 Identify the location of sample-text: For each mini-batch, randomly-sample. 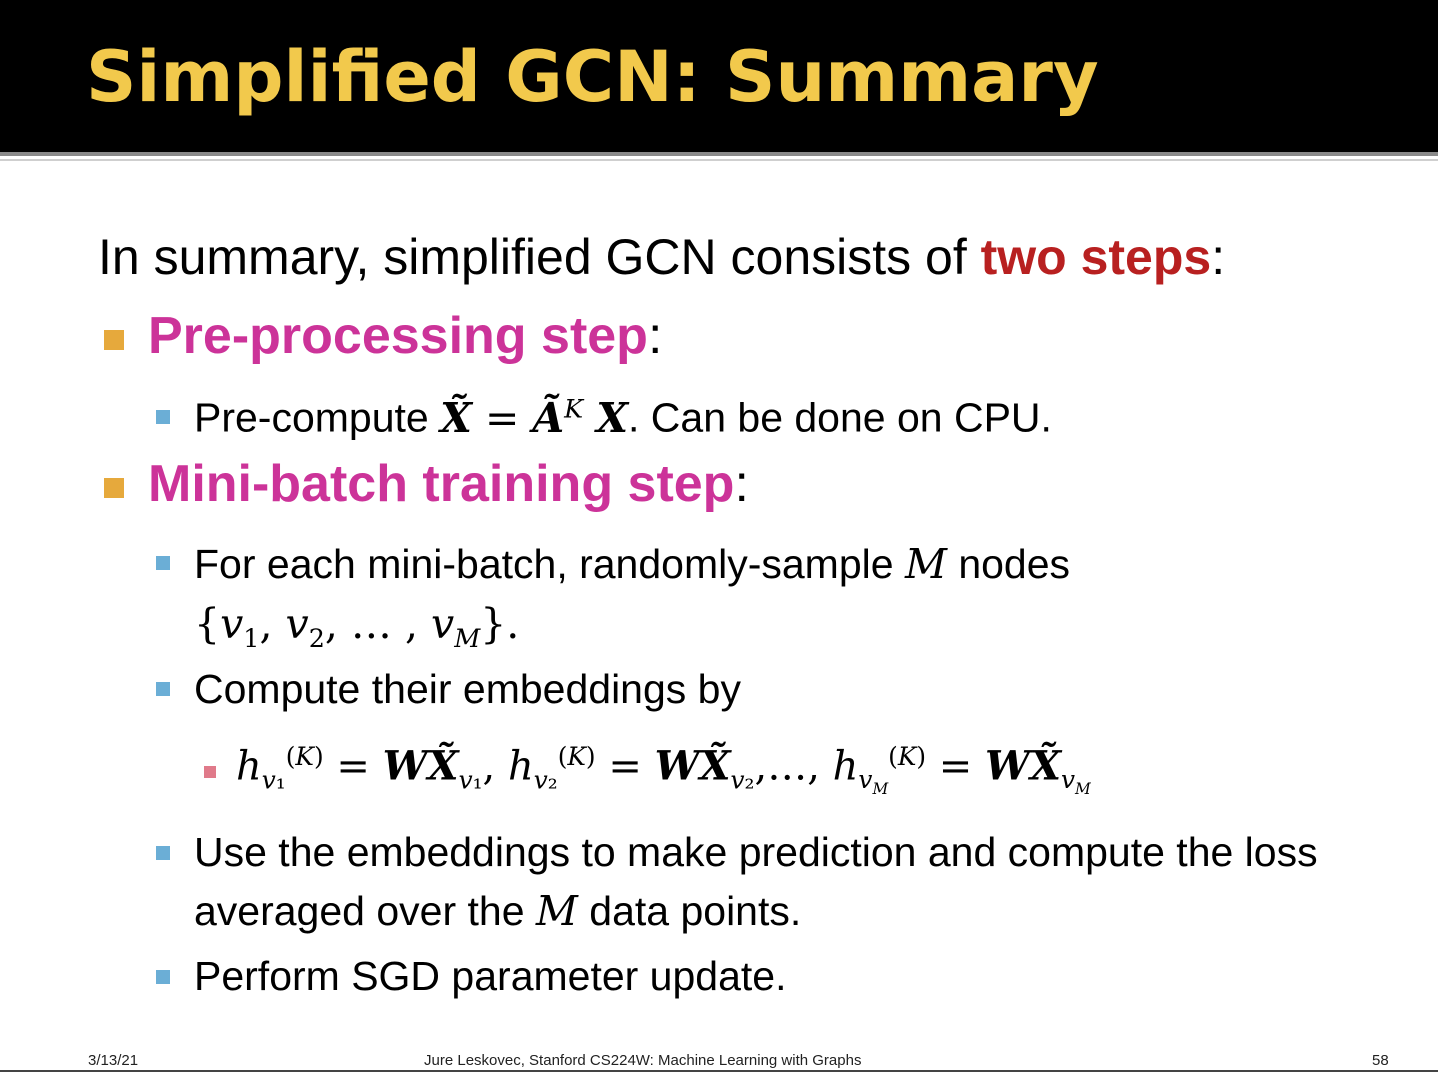
(549, 564).